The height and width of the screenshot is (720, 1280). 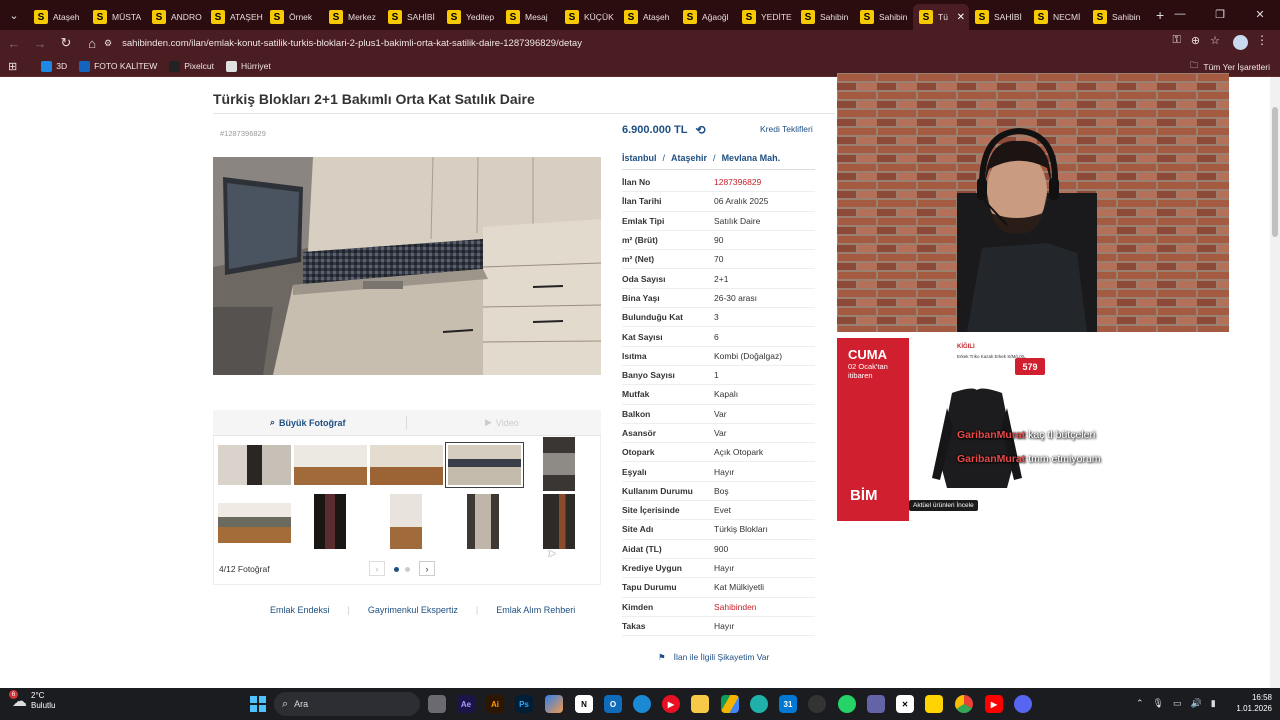 What do you see at coordinates (817, 704) in the screenshot?
I see `chatgpt-icon` at bounding box center [817, 704].